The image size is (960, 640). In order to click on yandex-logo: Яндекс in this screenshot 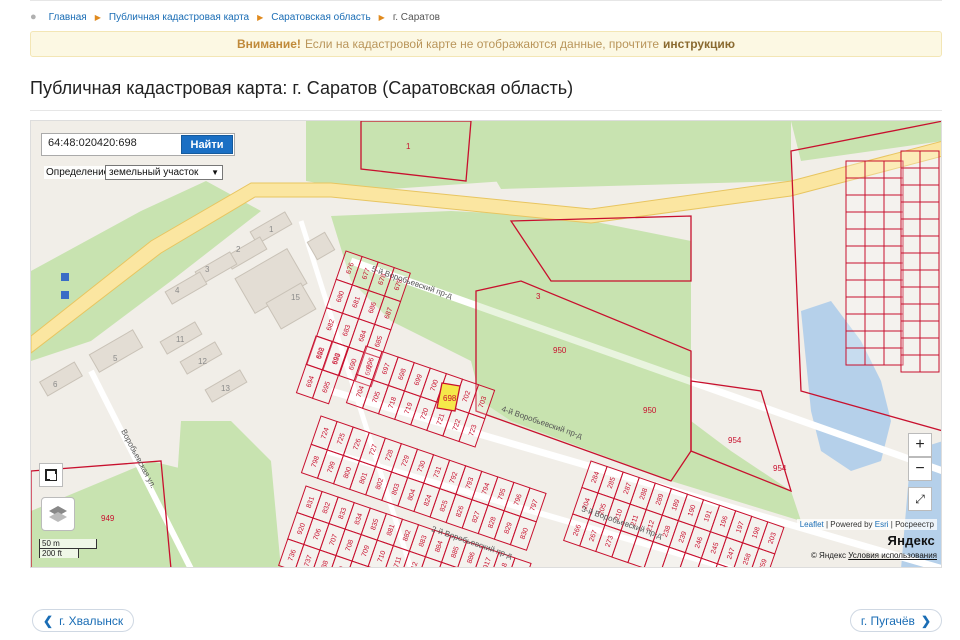, I will do `click(911, 540)`.